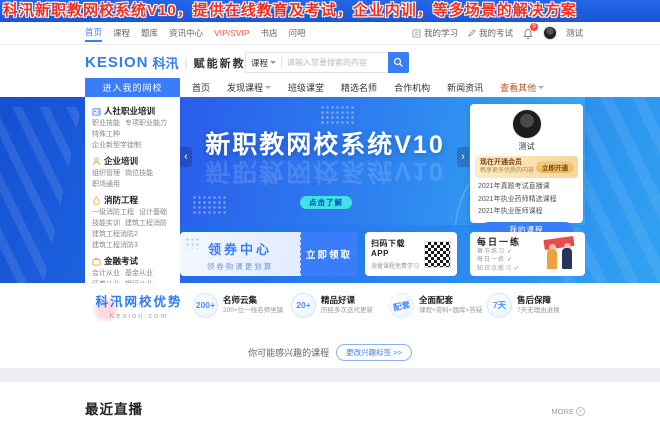  What do you see at coordinates (153, 213) in the screenshot?
I see `category-sub-link: 设计基础` at bounding box center [153, 213].